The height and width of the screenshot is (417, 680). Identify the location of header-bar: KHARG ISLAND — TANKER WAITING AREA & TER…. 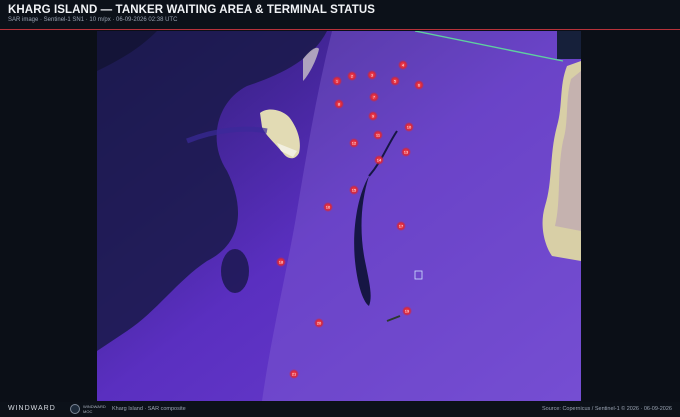
(340, 15).